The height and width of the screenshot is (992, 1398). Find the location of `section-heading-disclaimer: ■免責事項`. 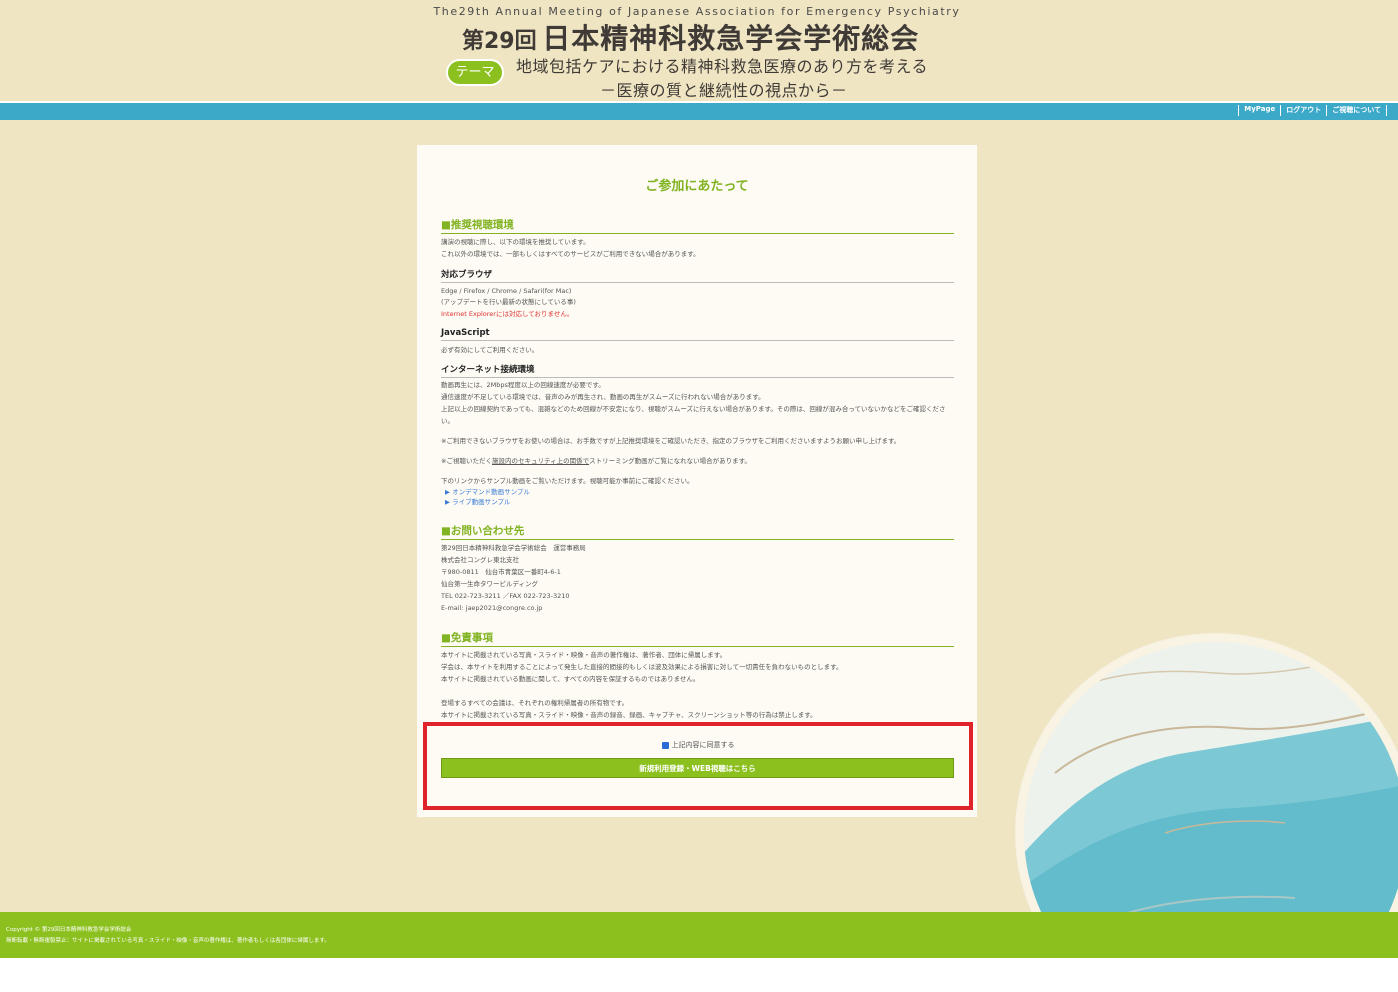

section-heading-disclaimer: ■免責事項 is located at coordinates (697, 638).